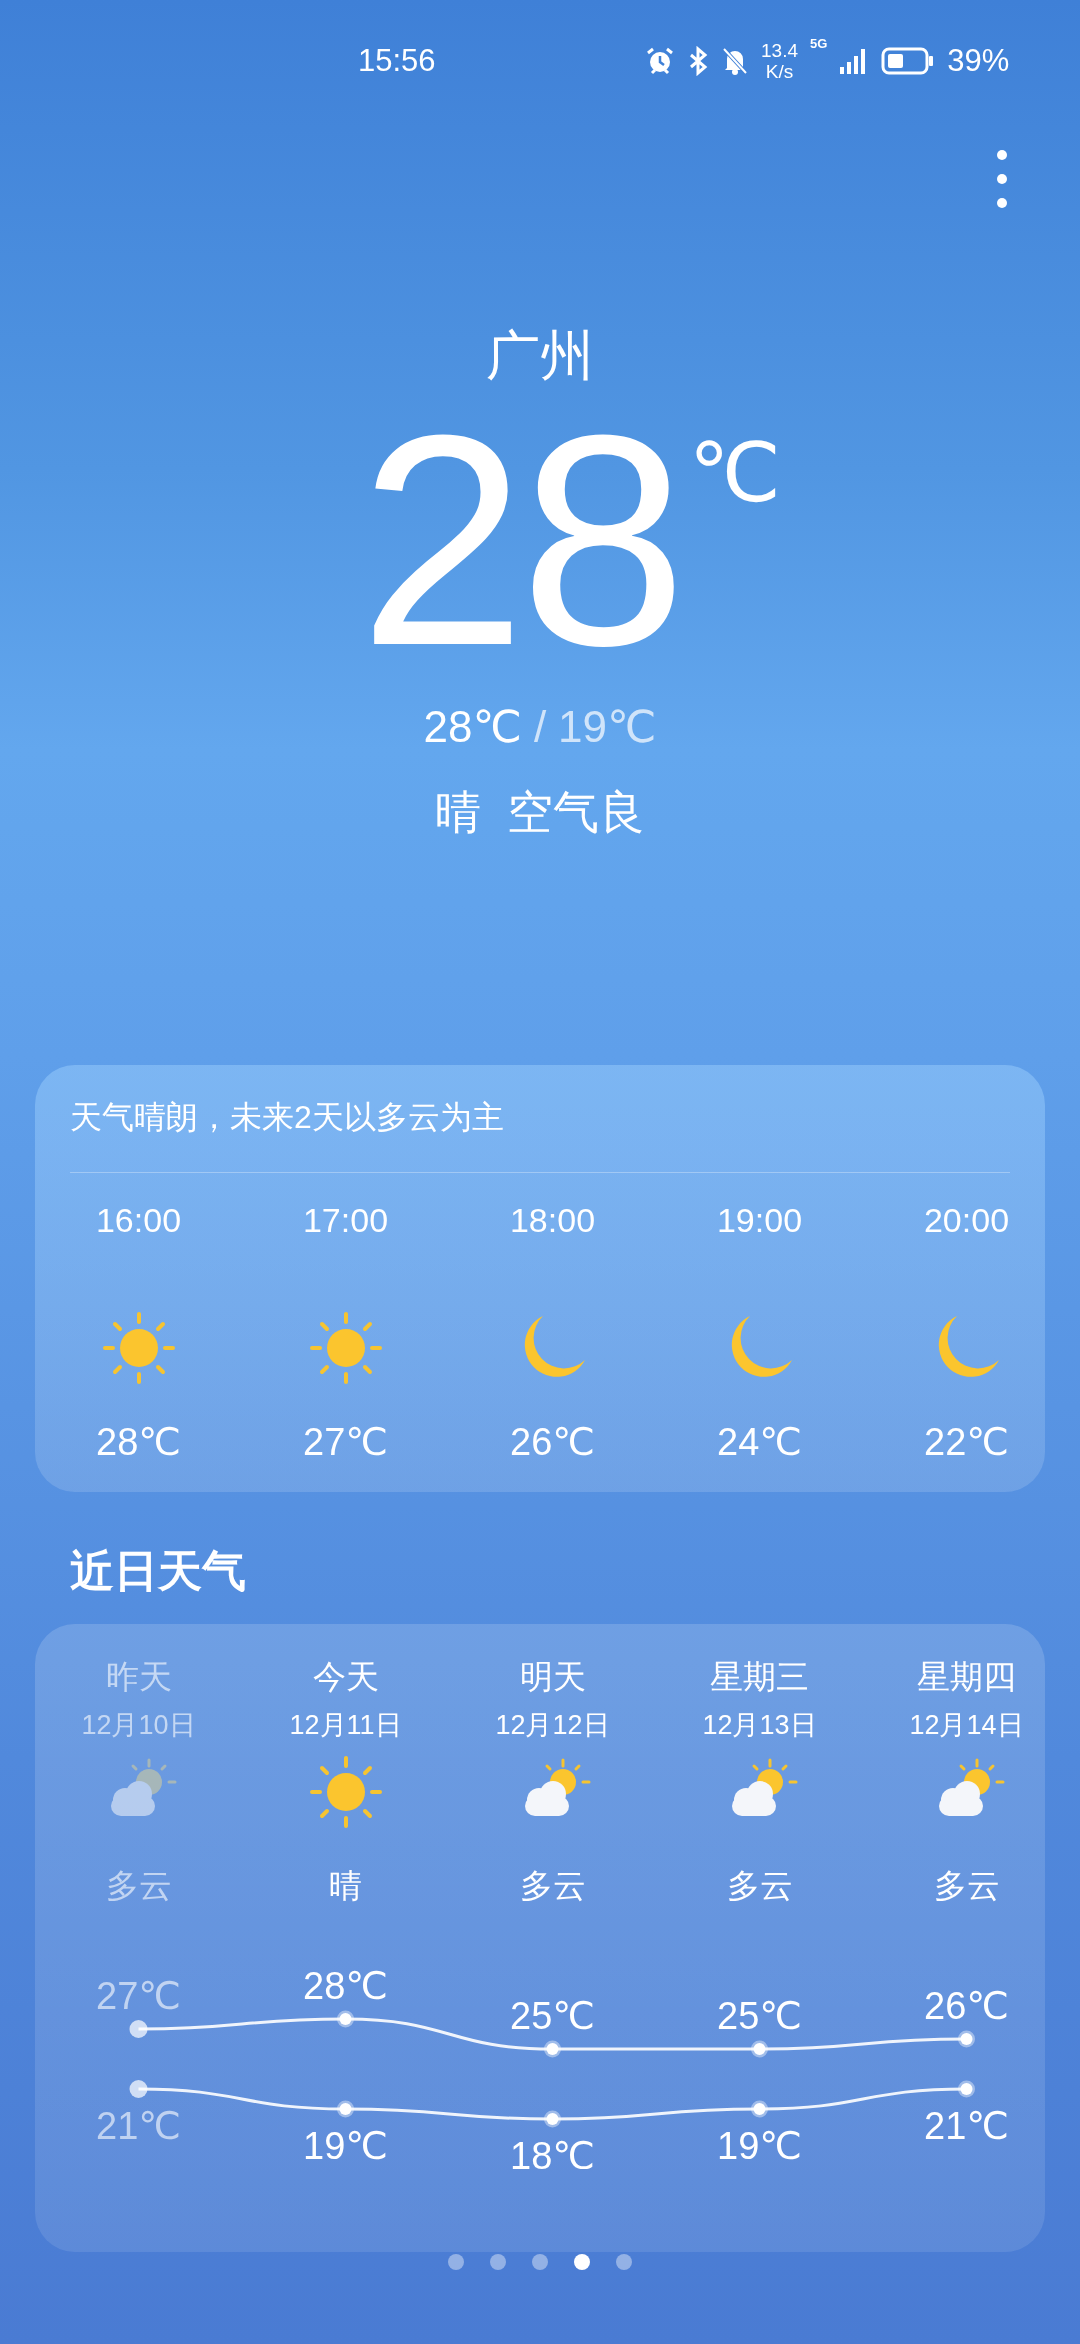  What do you see at coordinates (779, 71) in the screenshot?
I see `network-speed-unit: K/s` at bounding box center [779, 71].